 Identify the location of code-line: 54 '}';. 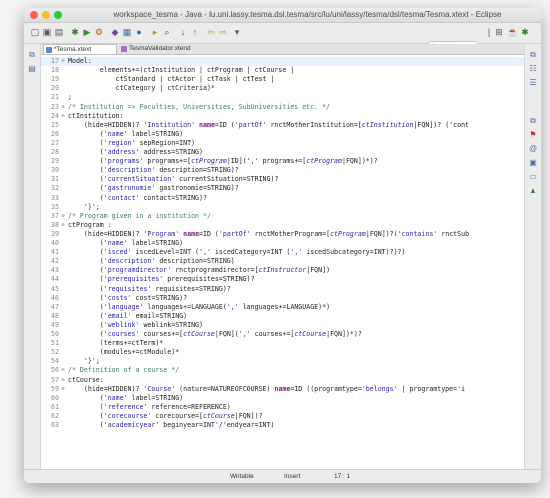
(282, 361).